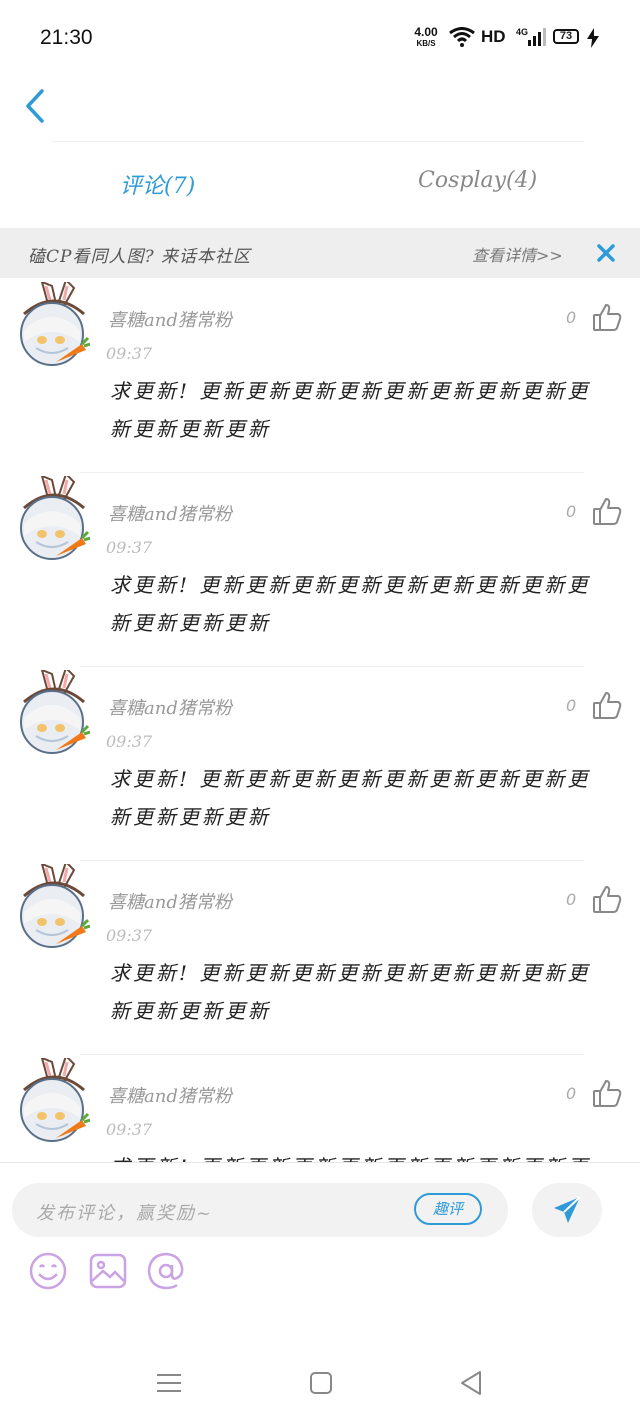 Image resolution: width=640 pixels, height=1422 pixels. I want to click on send-icon, so click(567, 1209).